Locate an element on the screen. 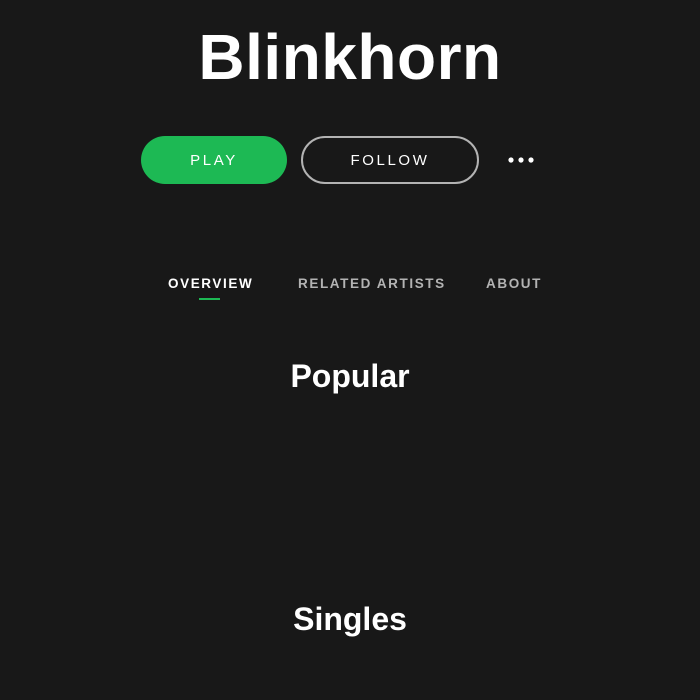 The image size is (700, 700). section-title-popular: Popular is located at coordinates (350, 376).